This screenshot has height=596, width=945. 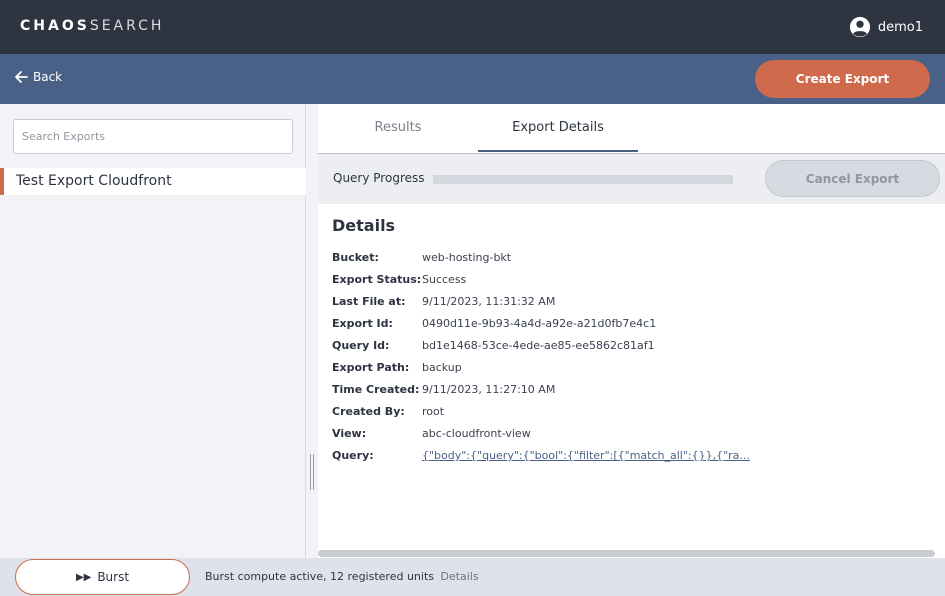 What do you see at coordinates (55, 26) in the screenshot?
I see `logo-bold-text: CHAOS` at bounding box center [55, 26].